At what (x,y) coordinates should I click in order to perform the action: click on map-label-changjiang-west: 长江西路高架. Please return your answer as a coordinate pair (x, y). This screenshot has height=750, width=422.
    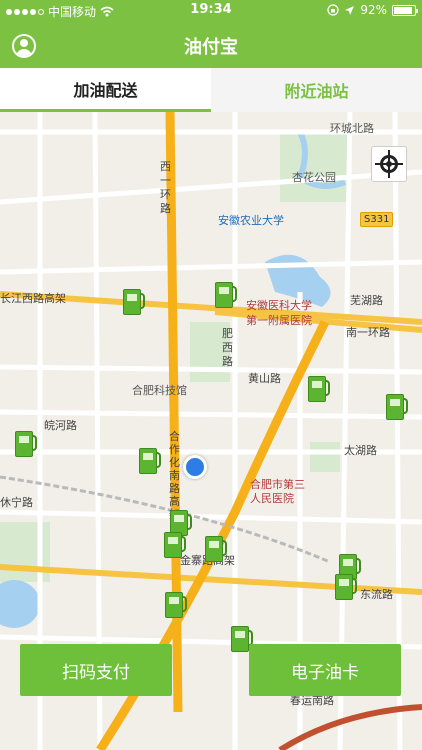
    Looking at the image, I should click on (33, 298).